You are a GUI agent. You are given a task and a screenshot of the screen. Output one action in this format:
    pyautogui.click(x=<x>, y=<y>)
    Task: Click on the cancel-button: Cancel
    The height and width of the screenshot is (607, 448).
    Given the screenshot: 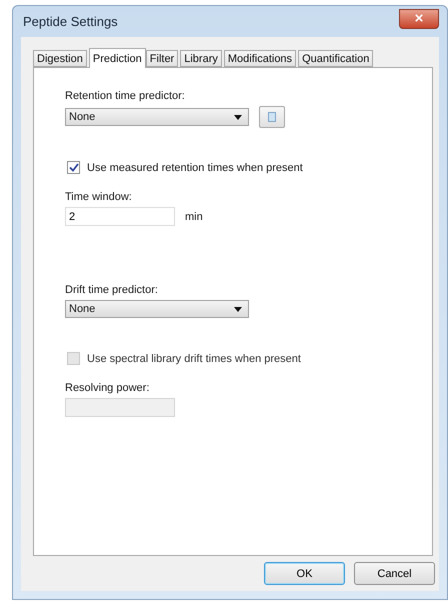 What is the action you would take?
    pyautogui.click(x=394, y=573)
    